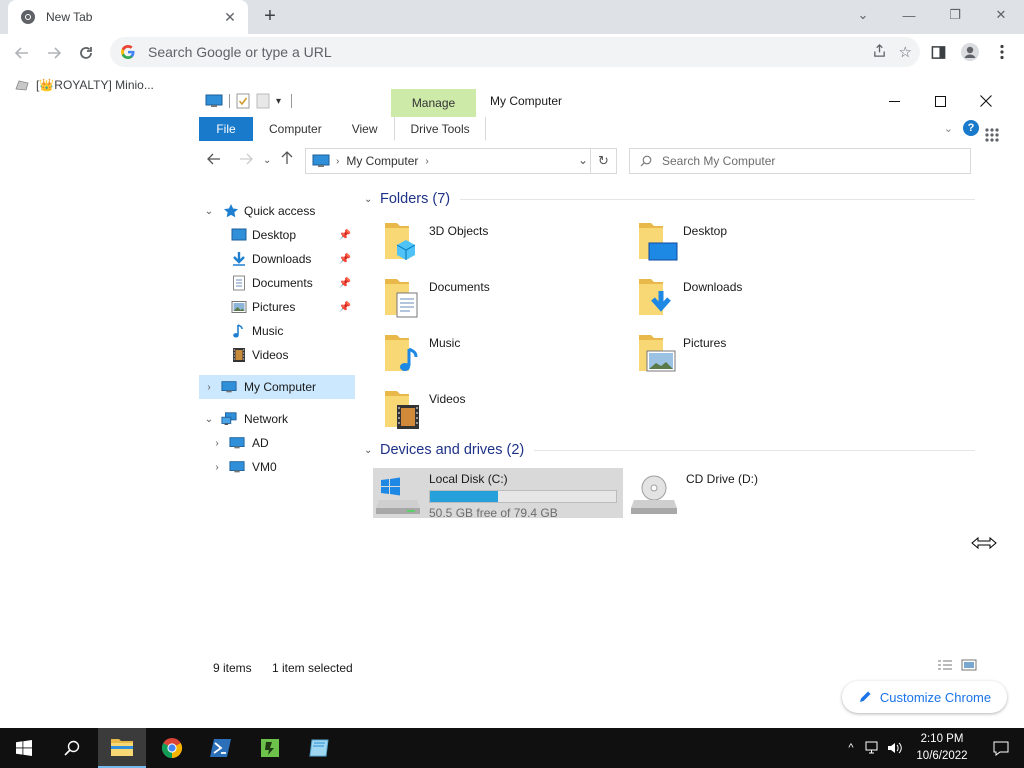 This screenshot has width=1024, height=768. Describe the element at coordinates (277, 331) in the screenshot. I see `sidebar-item-music: Music` at that location.